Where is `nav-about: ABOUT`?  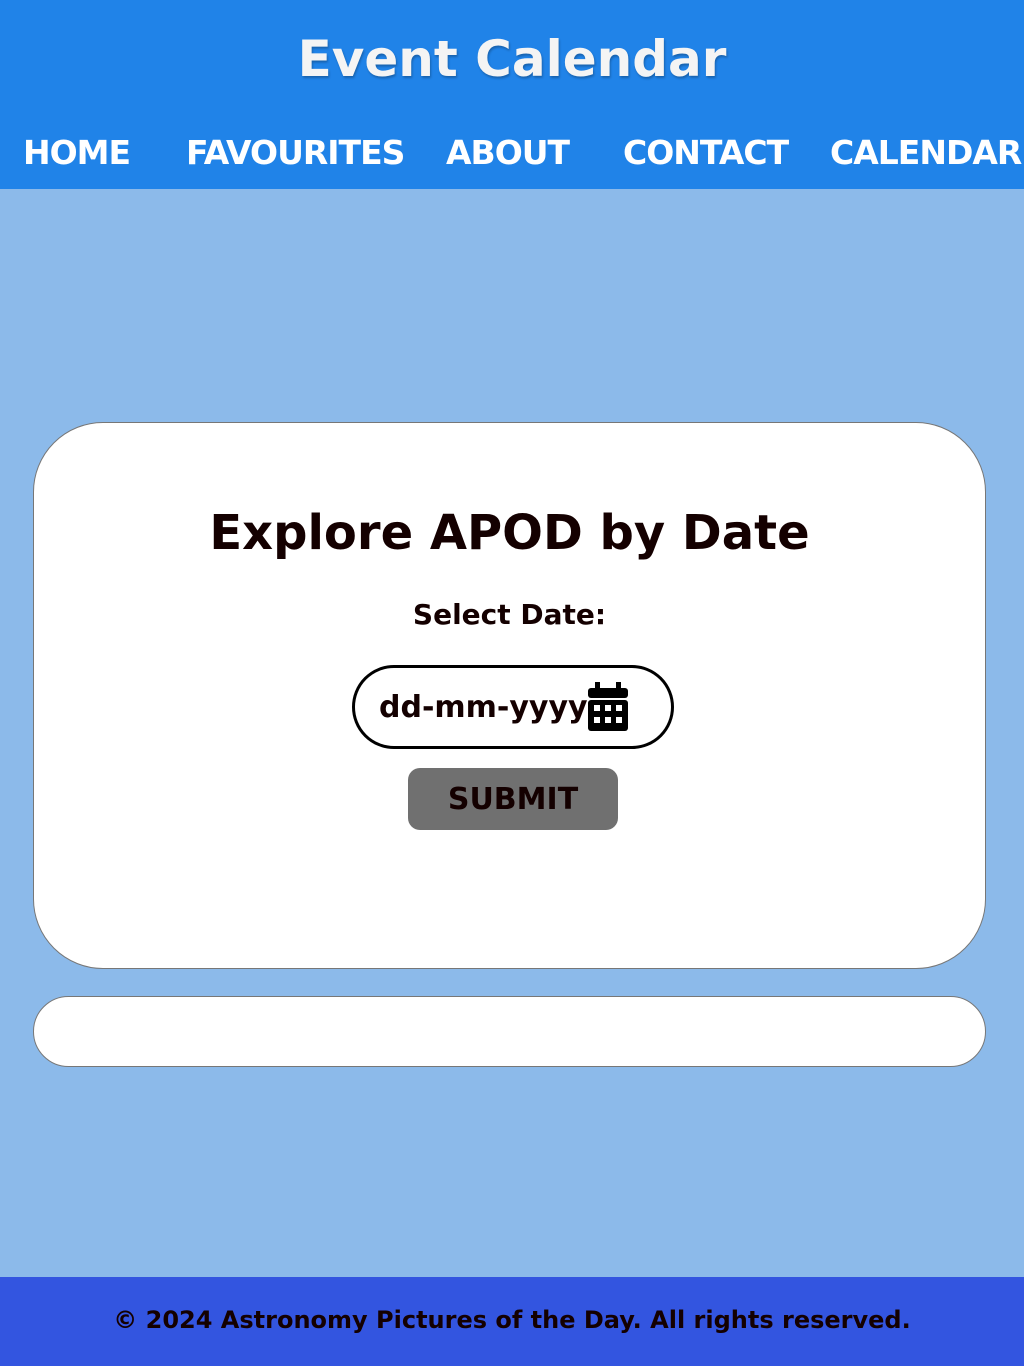
nav-about: ABOUT is located at coordinates (508, 152).